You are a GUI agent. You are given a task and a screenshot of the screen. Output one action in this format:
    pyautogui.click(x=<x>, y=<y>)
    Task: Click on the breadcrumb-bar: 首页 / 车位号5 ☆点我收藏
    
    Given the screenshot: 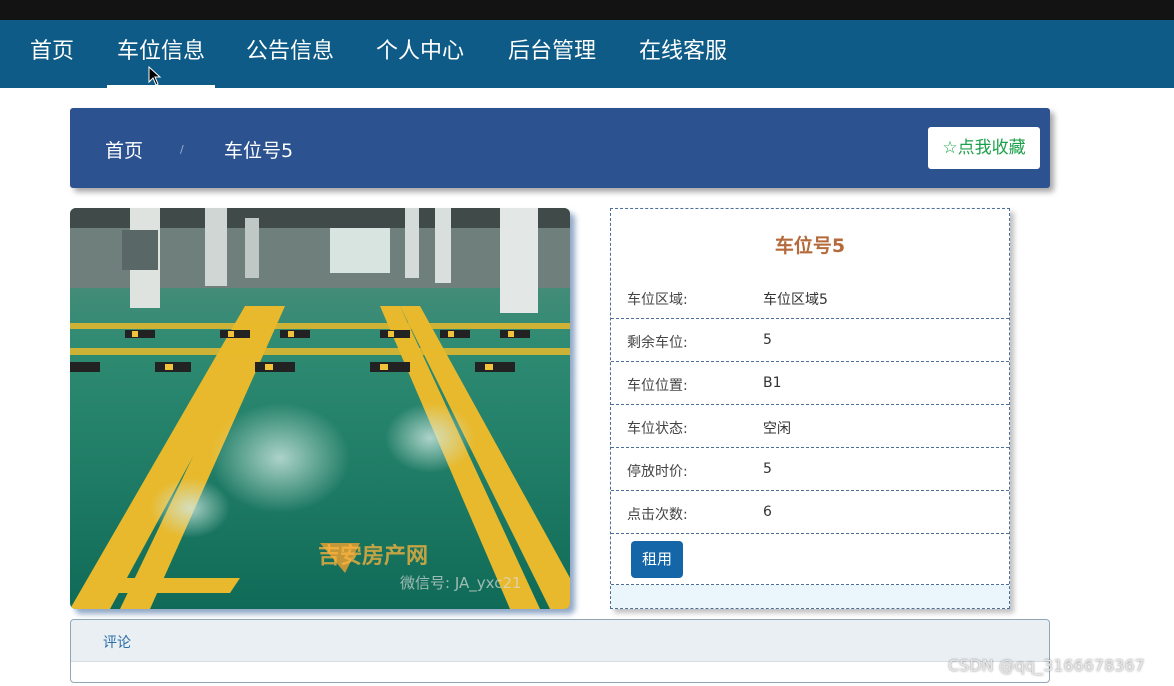 What is the action you would take?
    pyautogui.click(x=560, y=148)
    